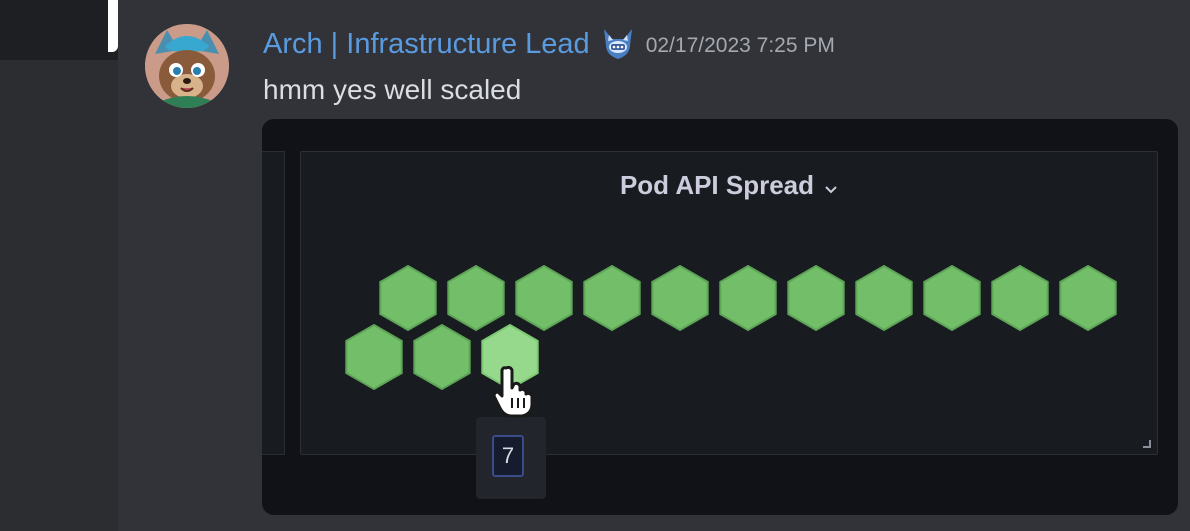  Describe the element at coordinates (426, 44) in the screenshot. I see `author-name: Arch | Infrastructure Lead` at that location.